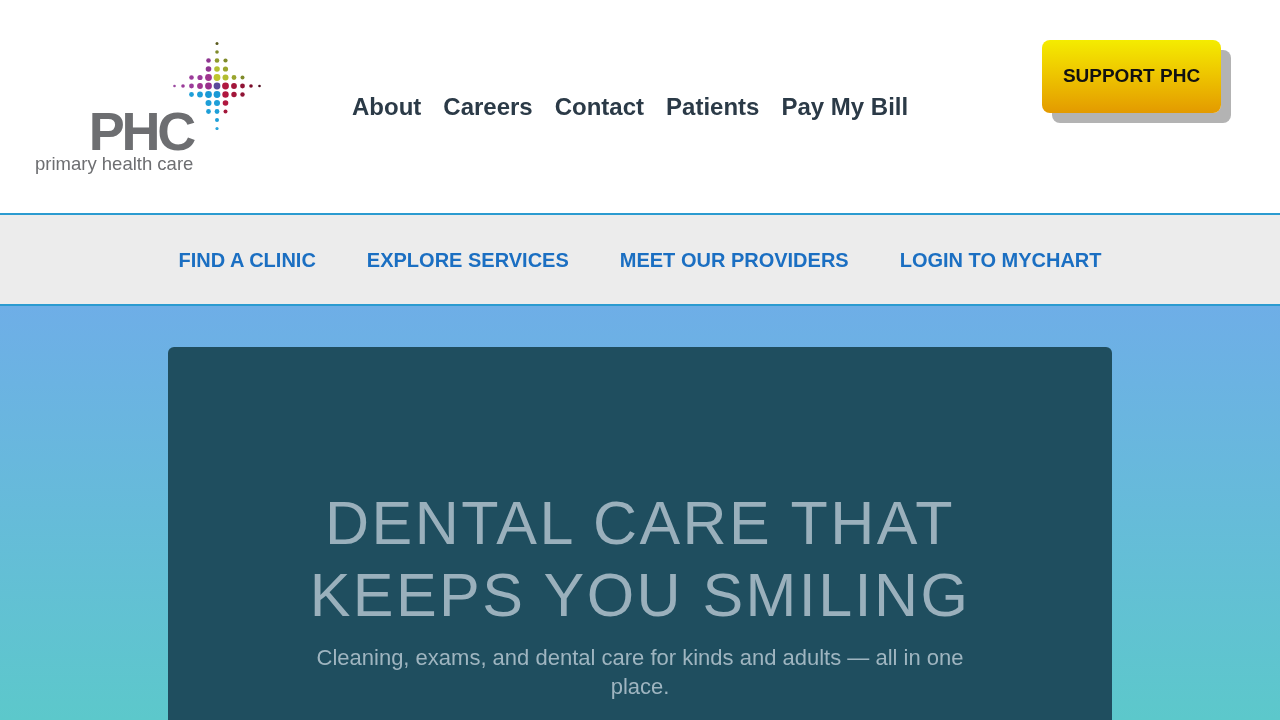  Describe the element at coordinates (640, 559) in the screenshot. I see `hero-heading: DENTAL CARE THAT KEEPS YOU SMILING` at that location.